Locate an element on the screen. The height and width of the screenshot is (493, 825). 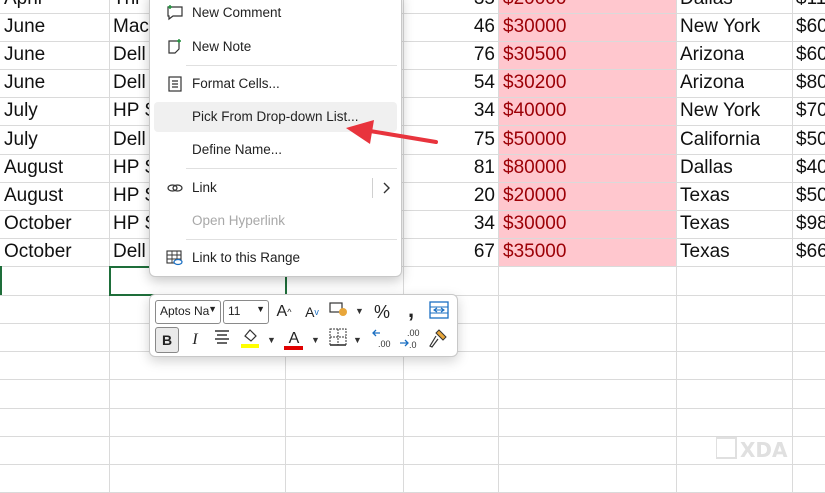
grow-font-button: A^ is located at coordinates (284, 312).